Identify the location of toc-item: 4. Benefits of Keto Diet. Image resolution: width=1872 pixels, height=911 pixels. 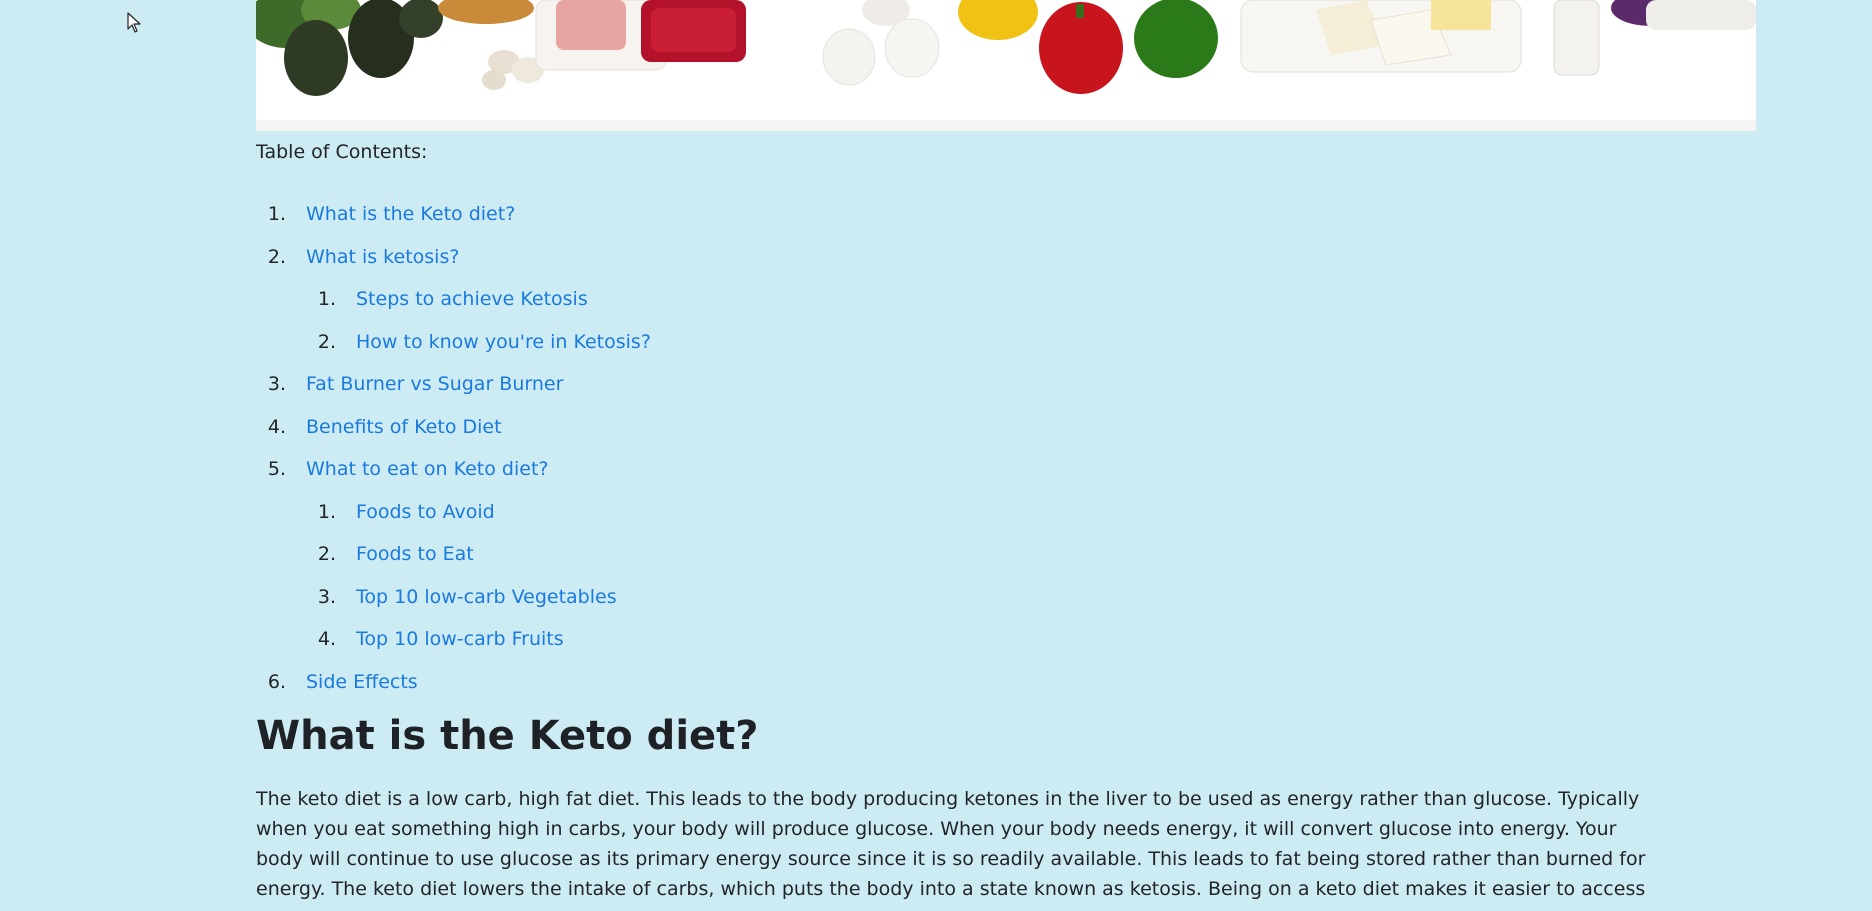
(1006, 427).